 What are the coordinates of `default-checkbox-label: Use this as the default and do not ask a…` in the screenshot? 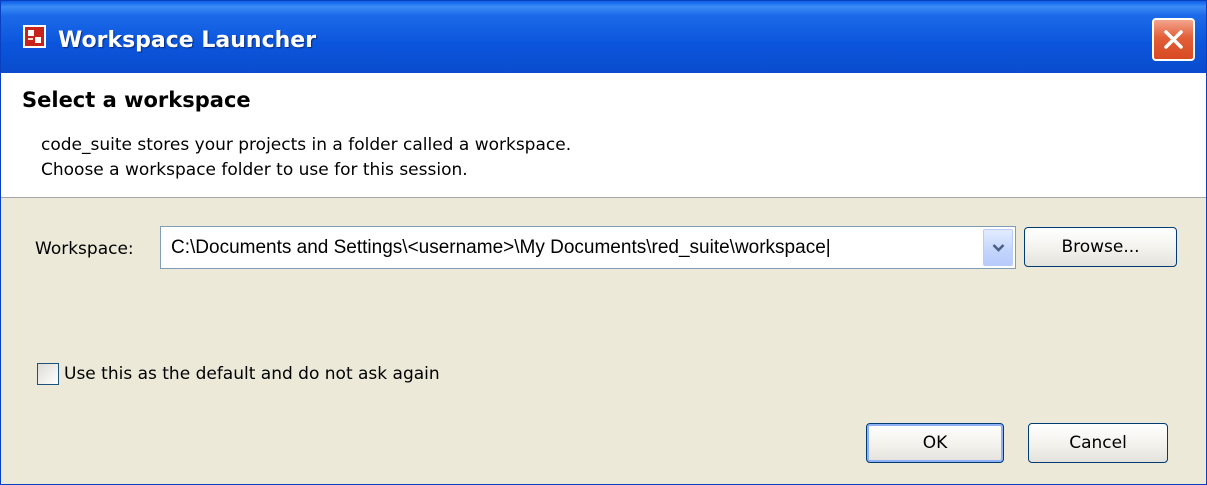 It's located at (252, 374).